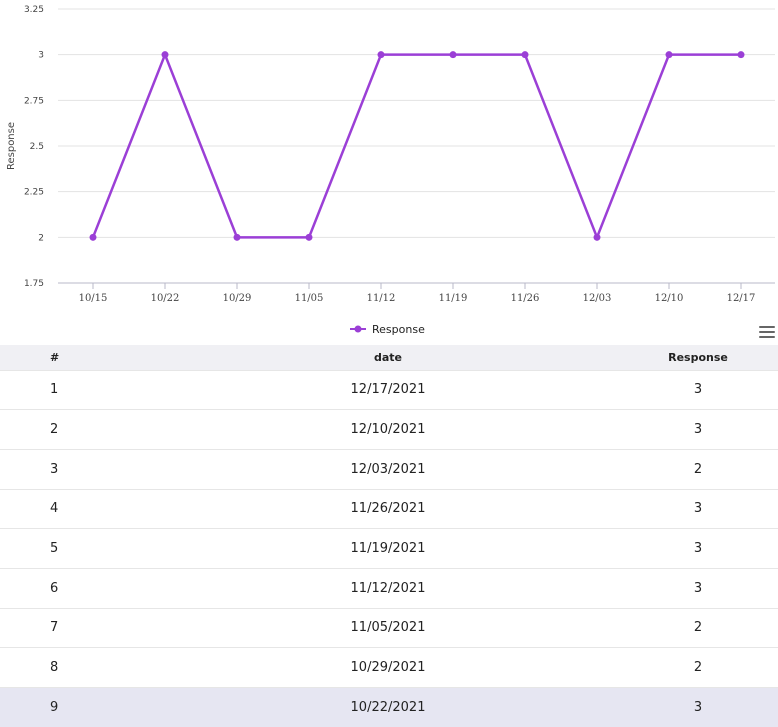 The image size is (778, 727). I want to click on row-date: 11/19/2021, so click(388, 549).